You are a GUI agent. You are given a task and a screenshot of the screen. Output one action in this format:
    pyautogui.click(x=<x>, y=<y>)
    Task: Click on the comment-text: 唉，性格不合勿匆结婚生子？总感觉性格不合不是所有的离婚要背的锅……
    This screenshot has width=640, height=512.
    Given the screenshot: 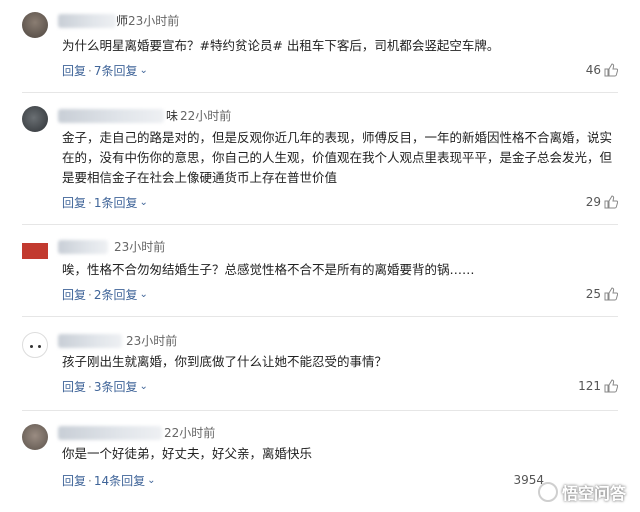 What is the action you would take?
    pyautogui.click(x=268, y=269)
    